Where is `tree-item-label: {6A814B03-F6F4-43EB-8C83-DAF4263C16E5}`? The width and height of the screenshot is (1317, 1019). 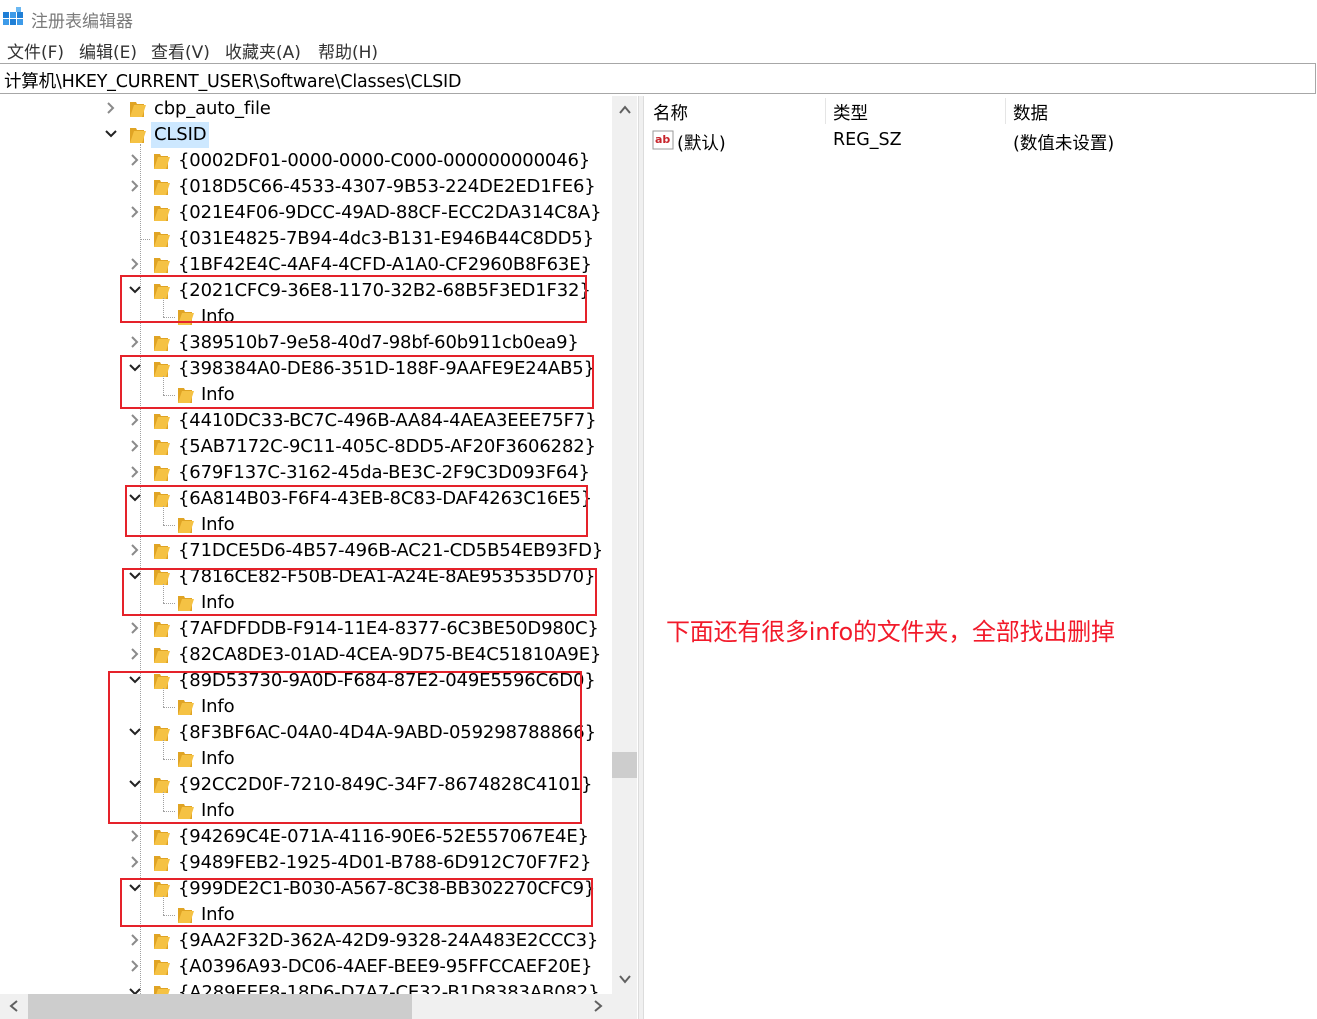
tree-item-label: {6A814B03-F6F4-43EB-8C83-DAF4263C16E5} is located at coordinates (385, 499).